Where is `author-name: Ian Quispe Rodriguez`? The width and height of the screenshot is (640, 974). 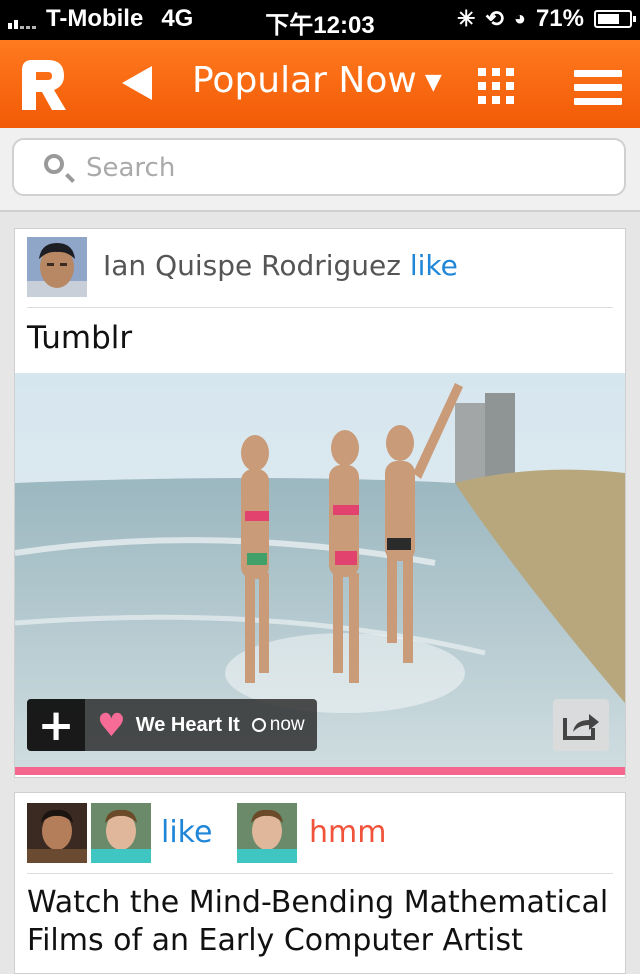 author-name: Ian Quispe Rodriguez is located at coordinates (252, 265).